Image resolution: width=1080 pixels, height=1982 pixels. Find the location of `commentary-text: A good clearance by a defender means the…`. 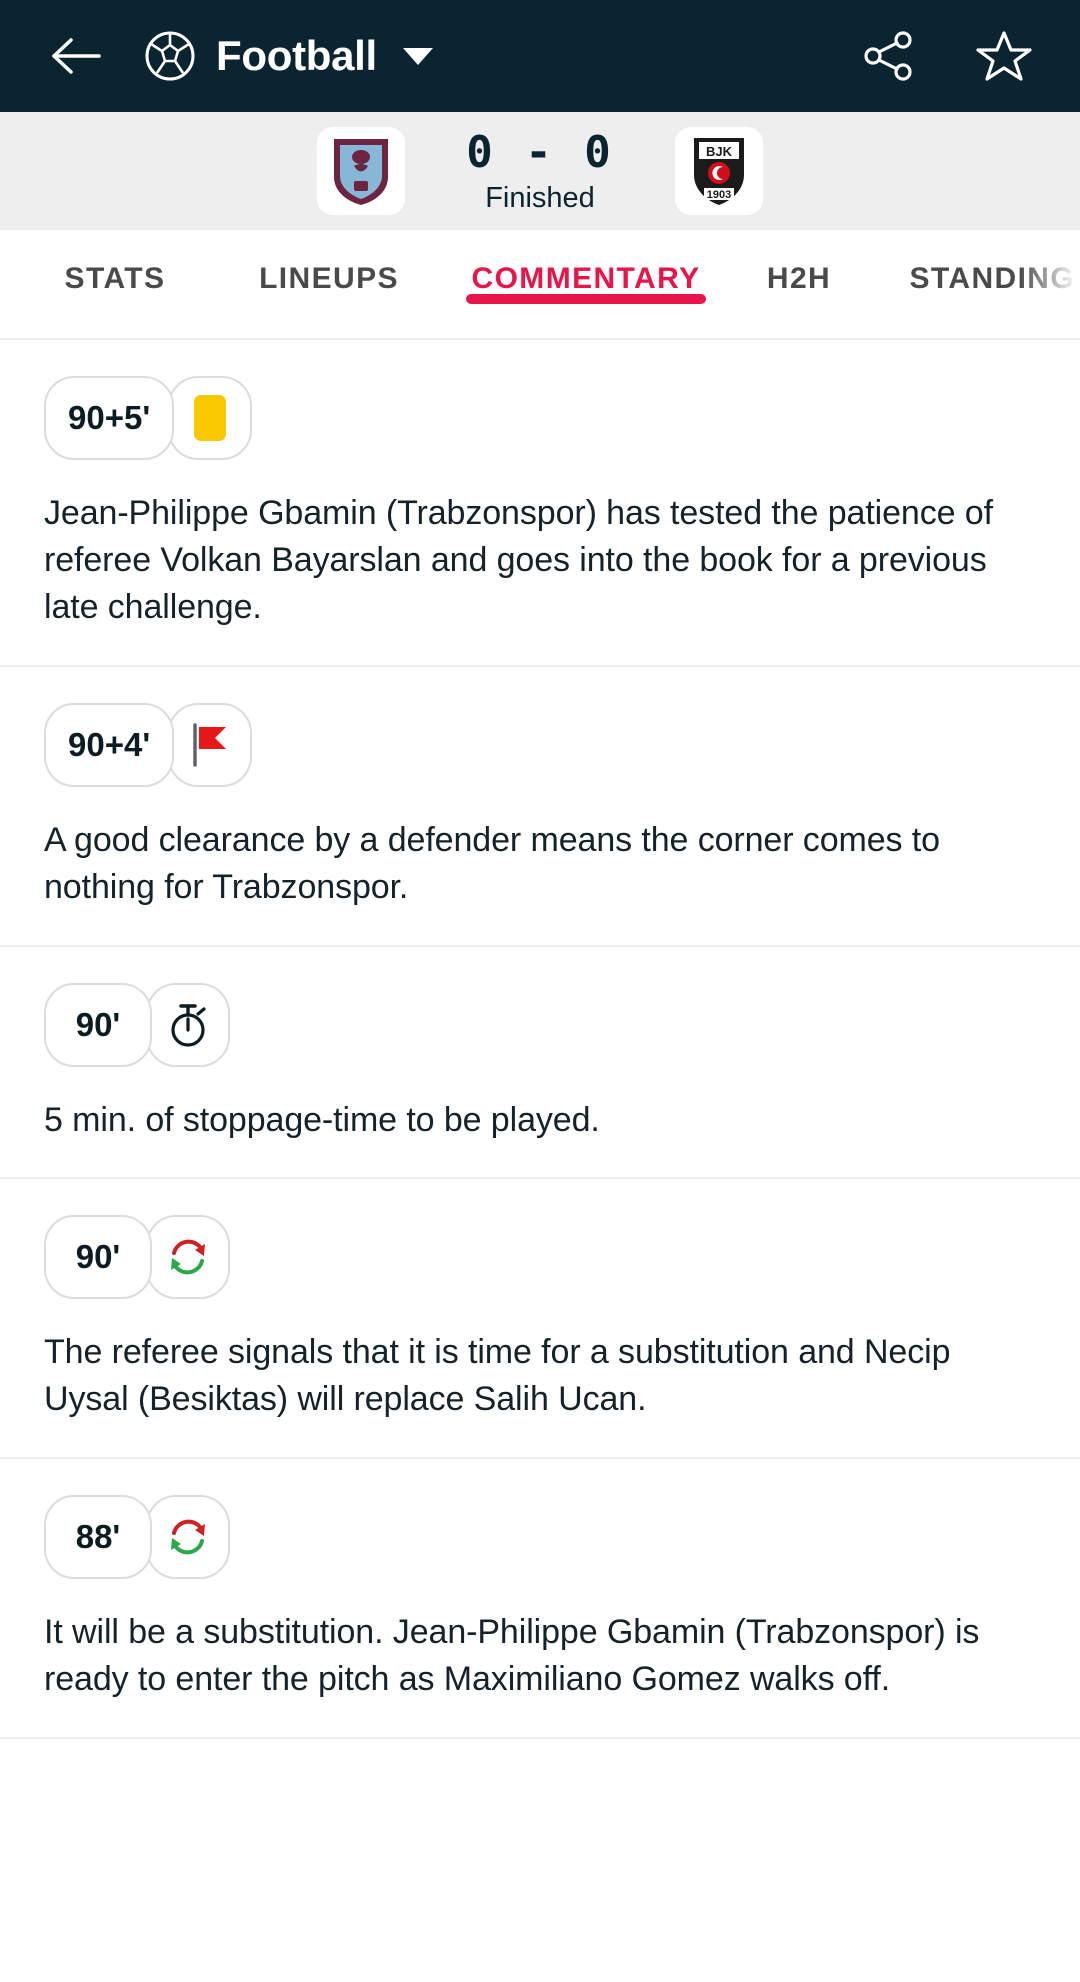

commentary-text: A good clearance by a defender means the… is located at coordinates (492, 863).